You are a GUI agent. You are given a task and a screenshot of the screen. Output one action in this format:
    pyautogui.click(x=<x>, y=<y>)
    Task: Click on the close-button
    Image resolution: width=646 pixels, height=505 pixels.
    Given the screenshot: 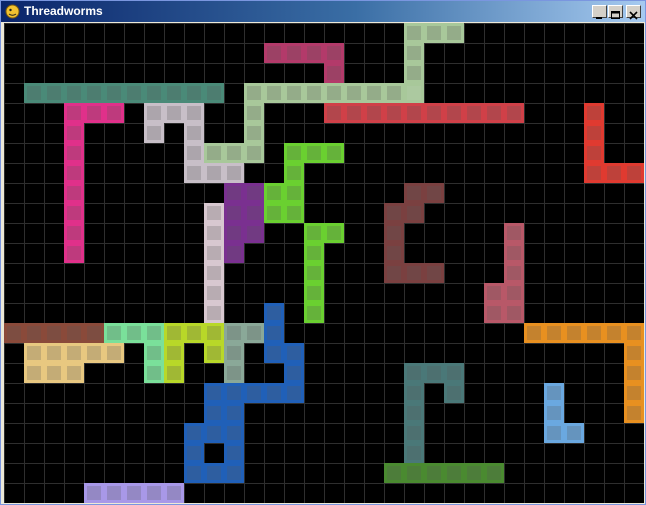 What is the action you would take?
    pyautogui.click(x=633, y=12)
    